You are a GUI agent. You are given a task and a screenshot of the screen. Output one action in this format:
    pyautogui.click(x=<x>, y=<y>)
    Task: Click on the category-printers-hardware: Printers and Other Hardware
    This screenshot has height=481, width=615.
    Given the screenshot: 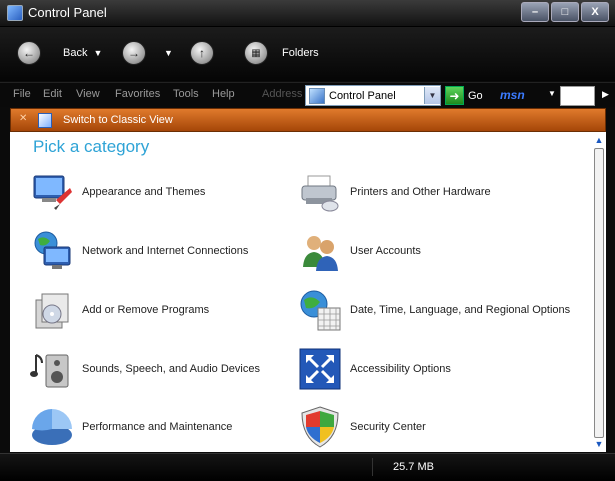 What is the action you would take?
    pyautogui.click(x=394, y=192)
    